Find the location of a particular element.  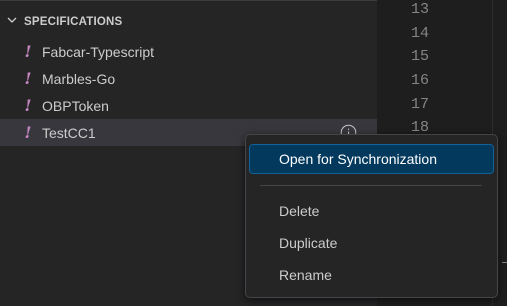

tree-item-label: OBPToken is located at coordinates (75, 105).